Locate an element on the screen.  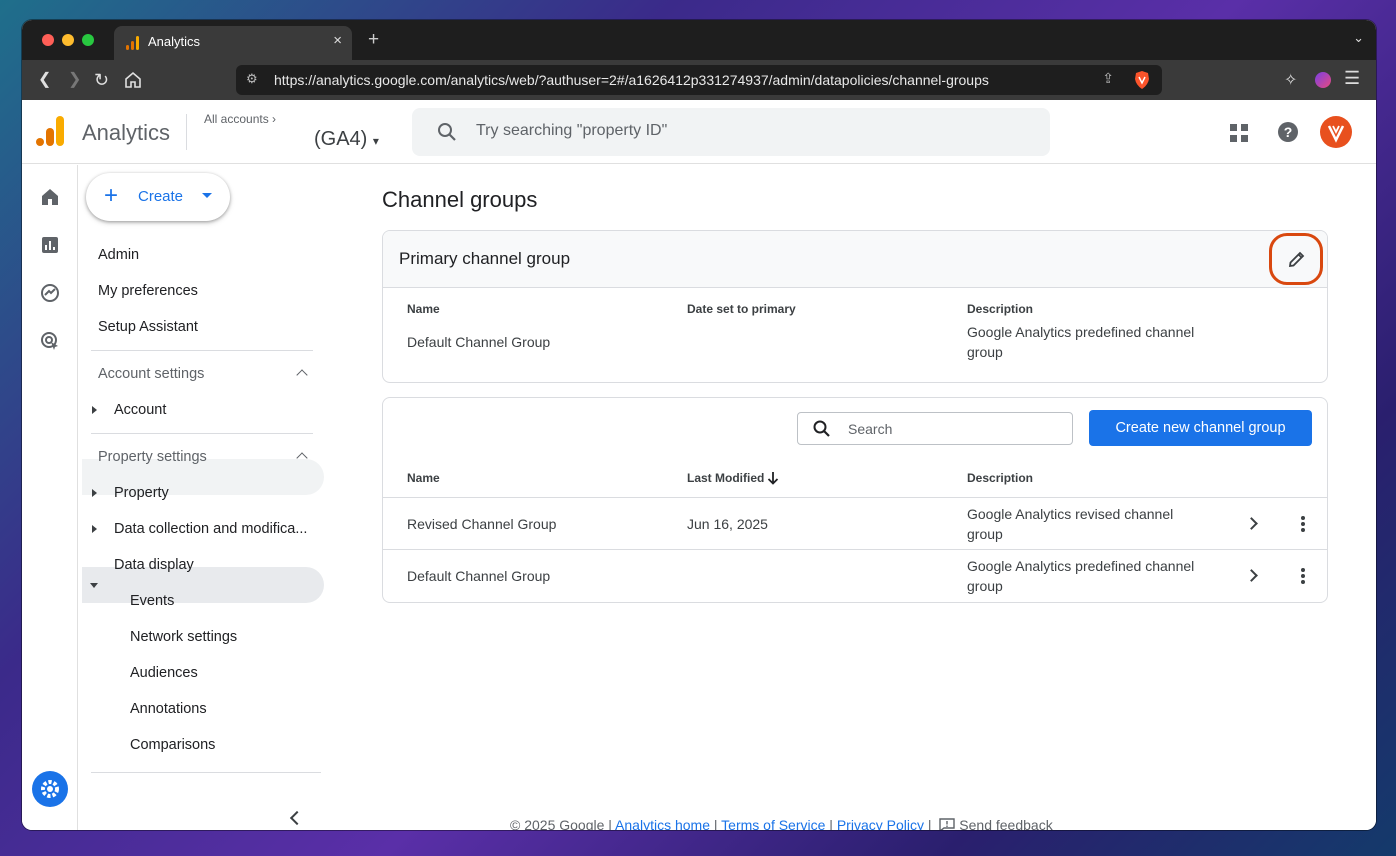
analytics-home-link: Analytics home is located at coordinates (662, 823).